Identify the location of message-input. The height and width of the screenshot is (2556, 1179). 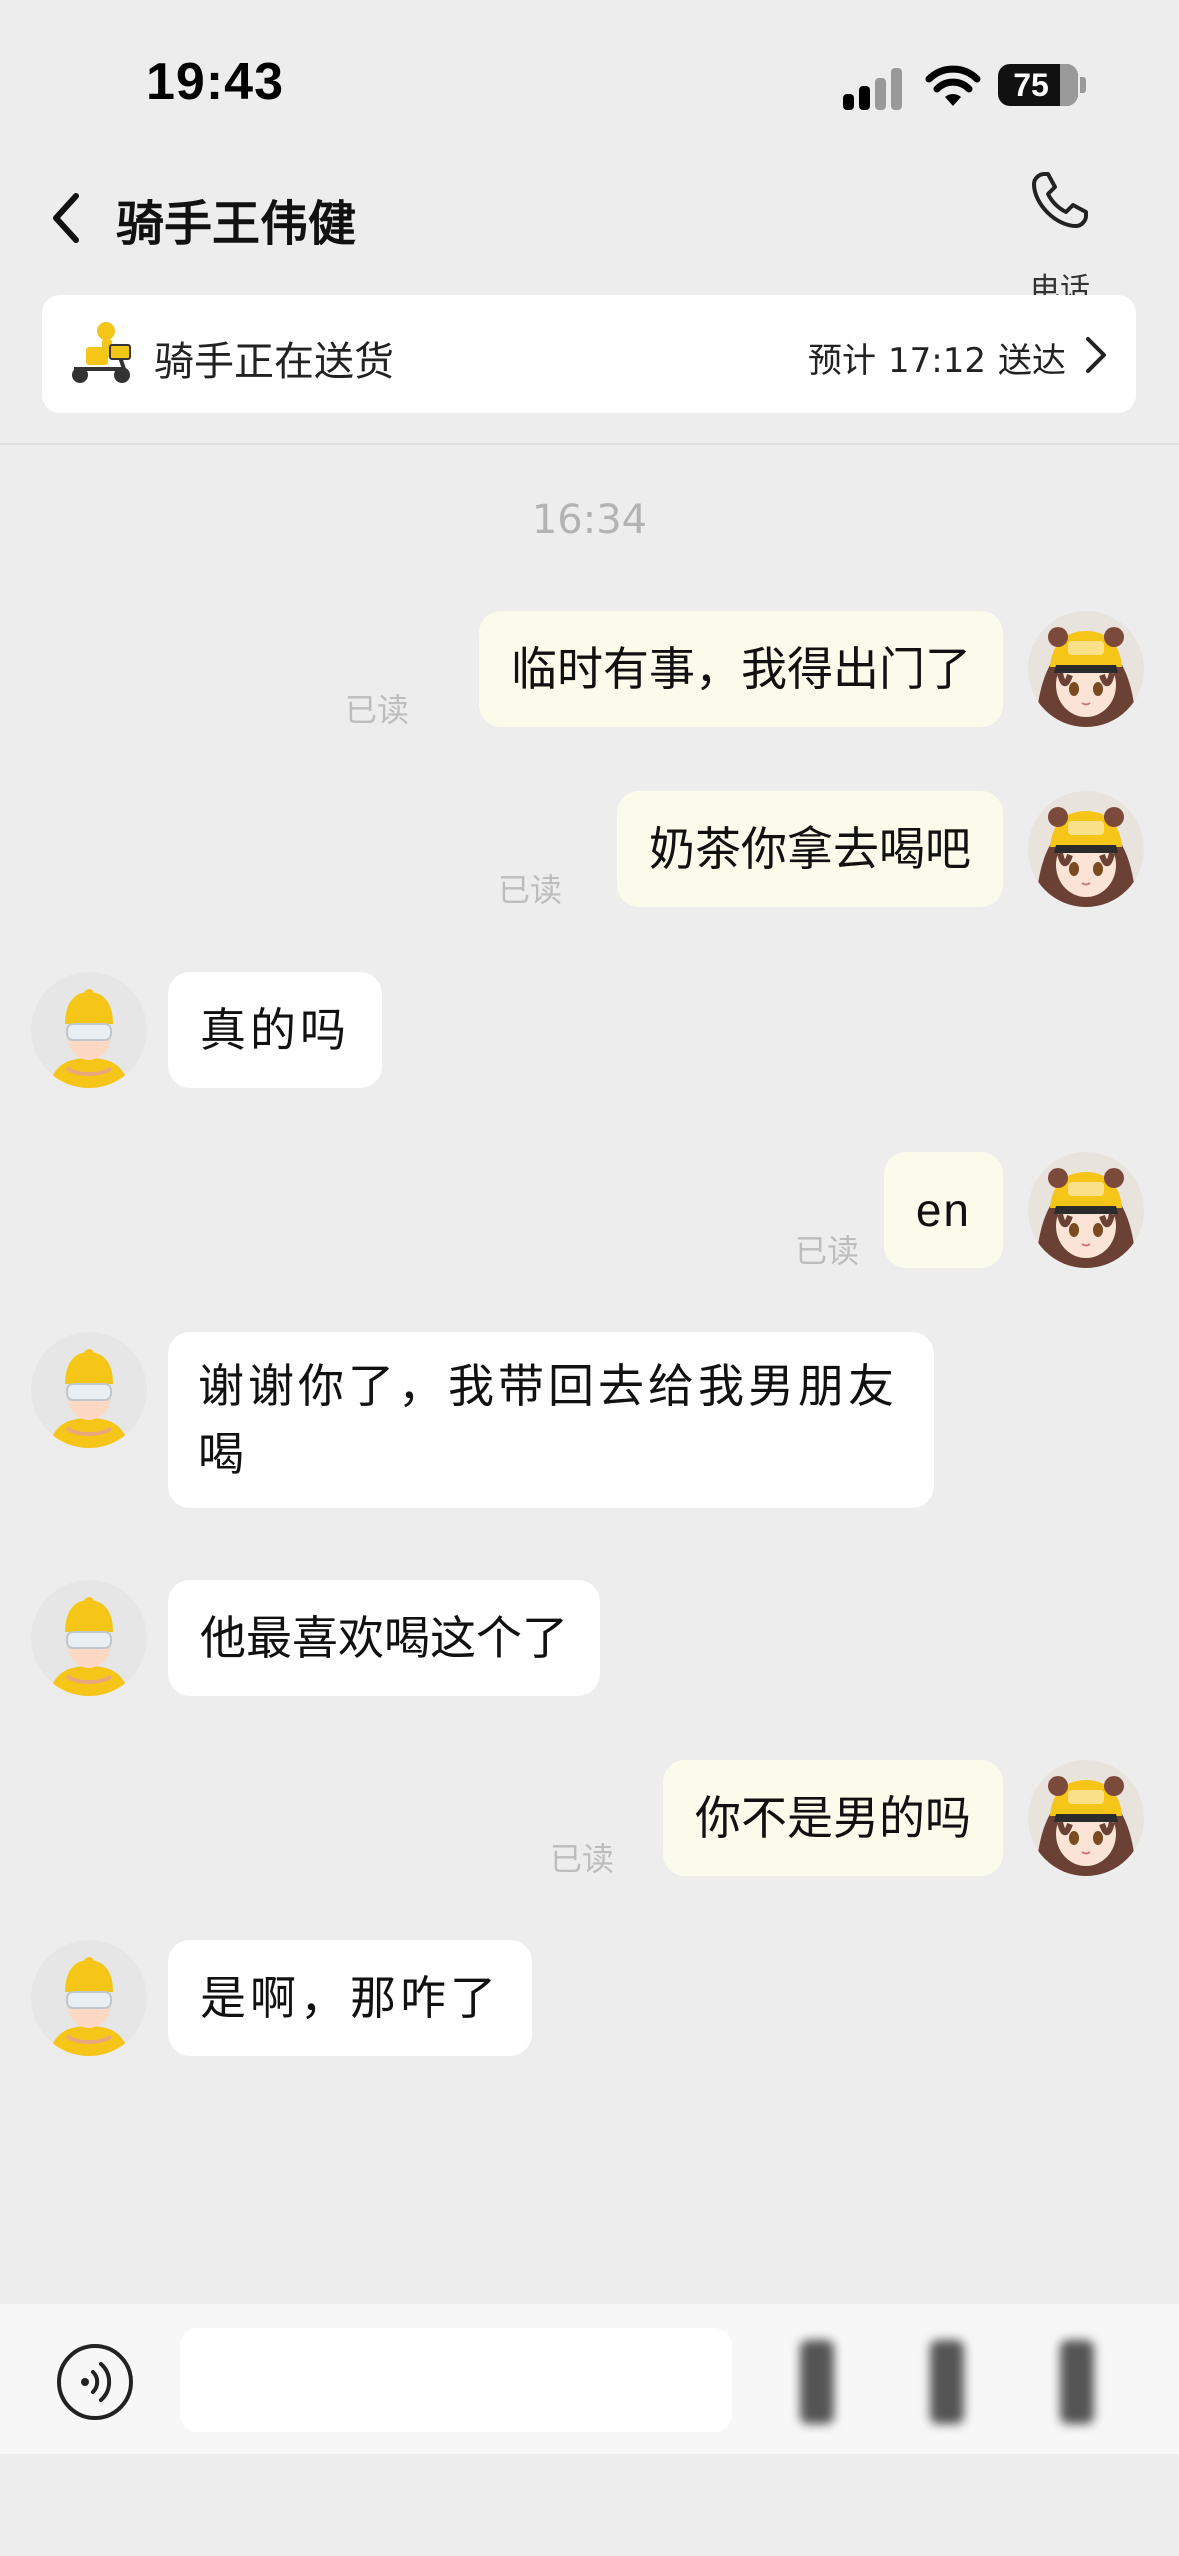
(456, 2380).